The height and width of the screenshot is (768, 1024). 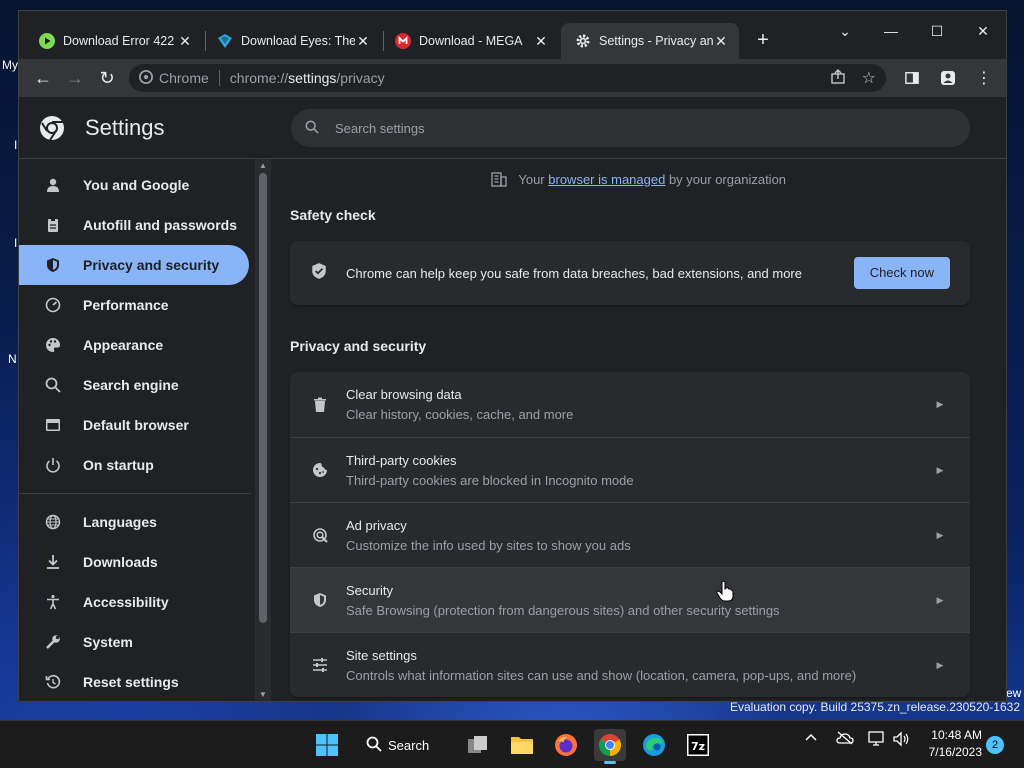 What do you see at coordinates (151, 265) in the screenshot?
I see `sidebar-item-label: Privacy and security` at bounding box center [151, 265].